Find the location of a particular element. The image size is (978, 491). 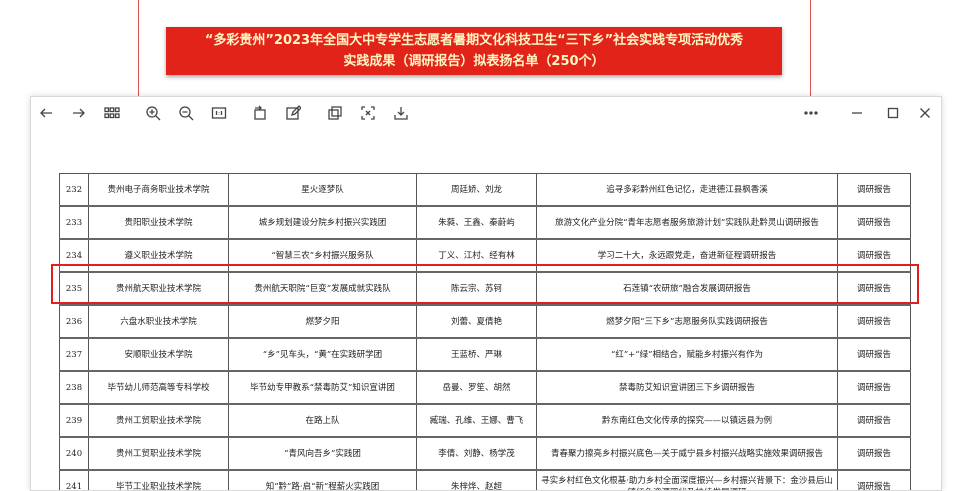

report-title-cell: 禁毒防艾知识宣讲团三下乡调研报告 is located at coordinates (687, 387).